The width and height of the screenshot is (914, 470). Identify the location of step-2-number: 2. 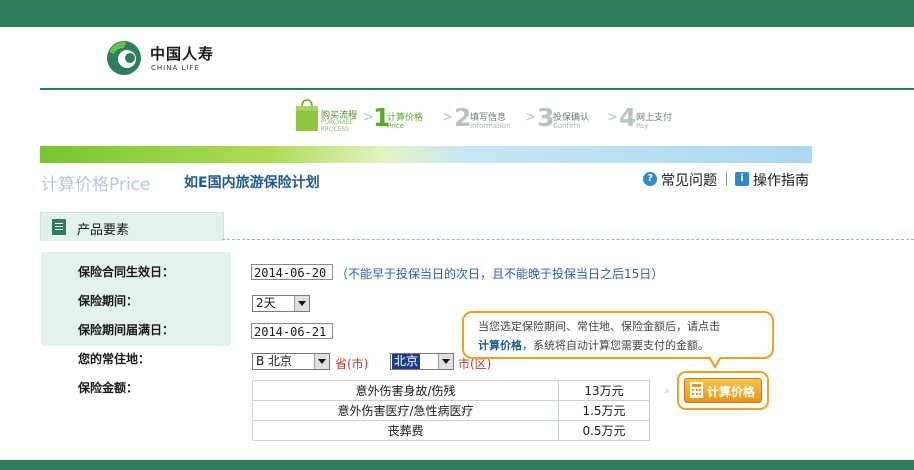
(463, 117).